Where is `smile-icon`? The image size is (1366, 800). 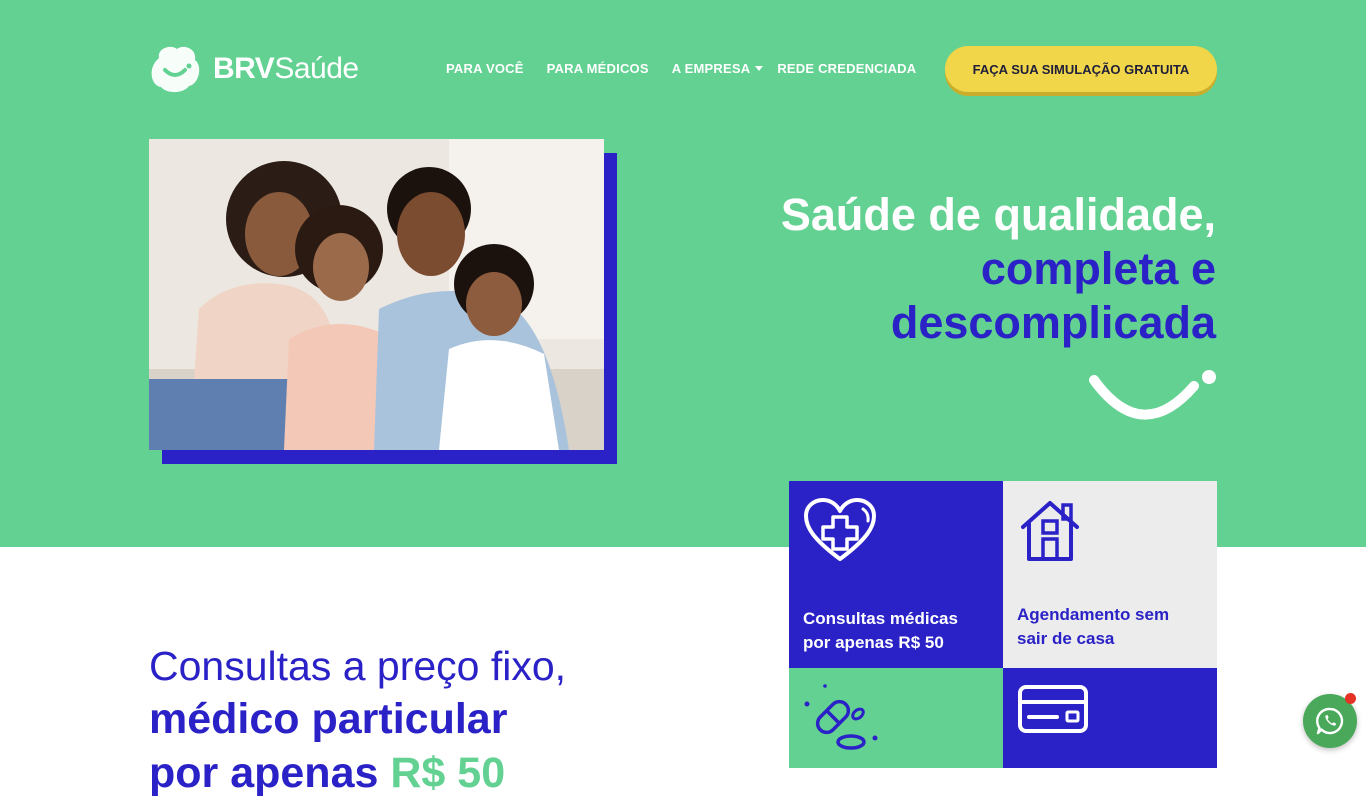 smile-icon is located at coordinates (1152, 395).